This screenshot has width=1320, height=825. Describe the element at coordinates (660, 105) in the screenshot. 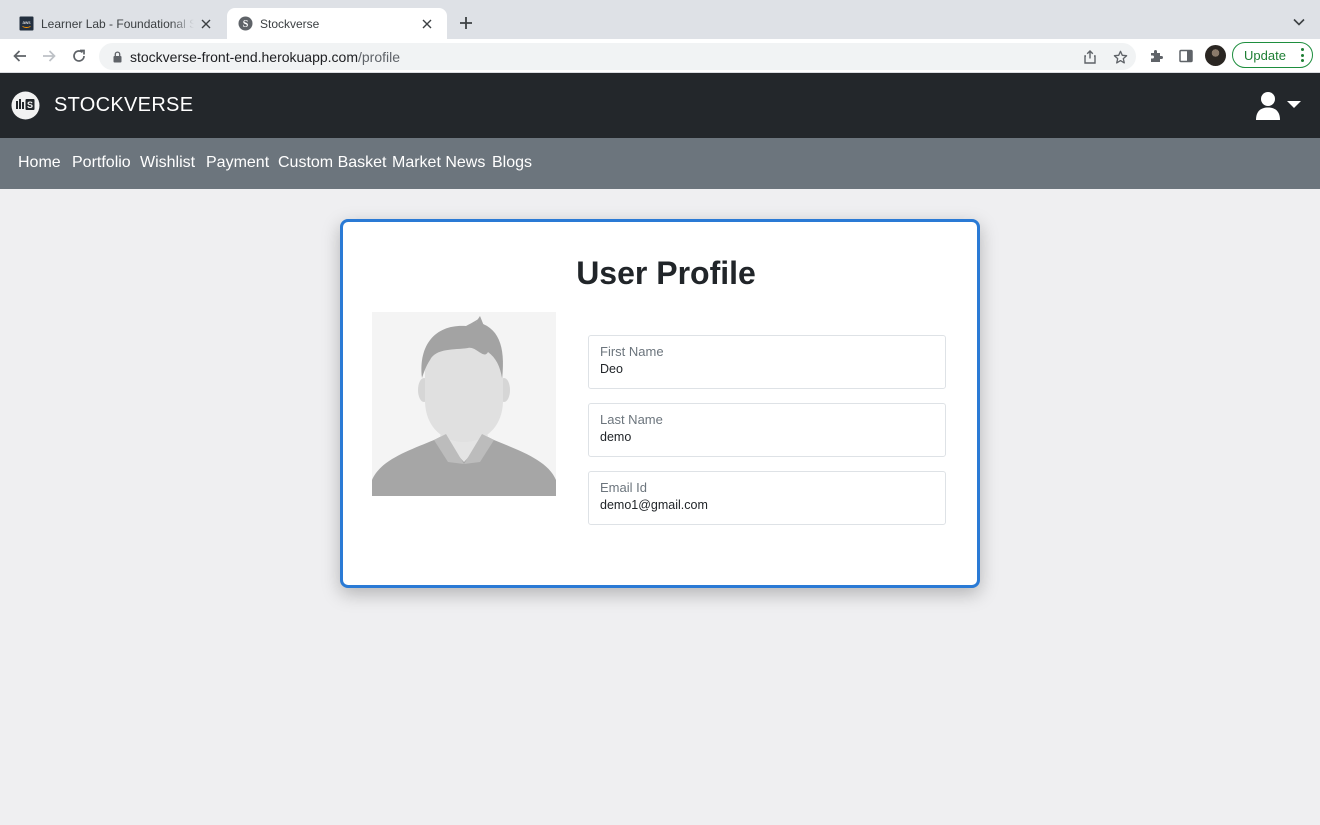

I see `site-header: S STOCKVERSE` at that location.